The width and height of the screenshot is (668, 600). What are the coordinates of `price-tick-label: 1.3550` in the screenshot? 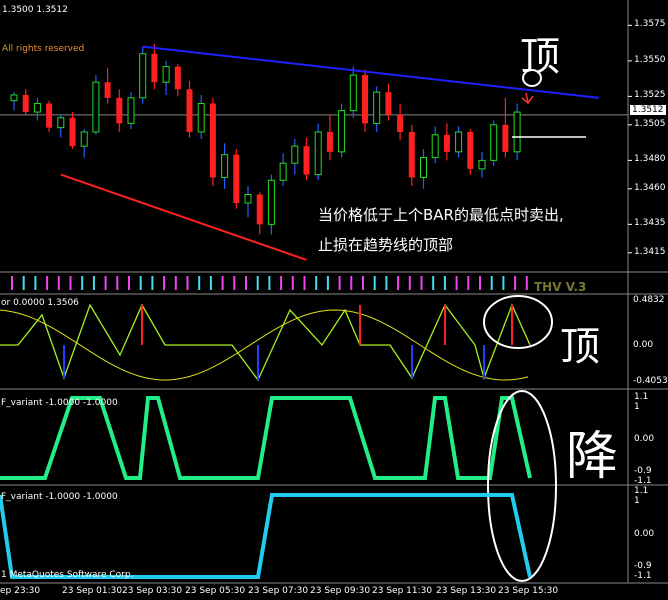 It's located at (650, 59).